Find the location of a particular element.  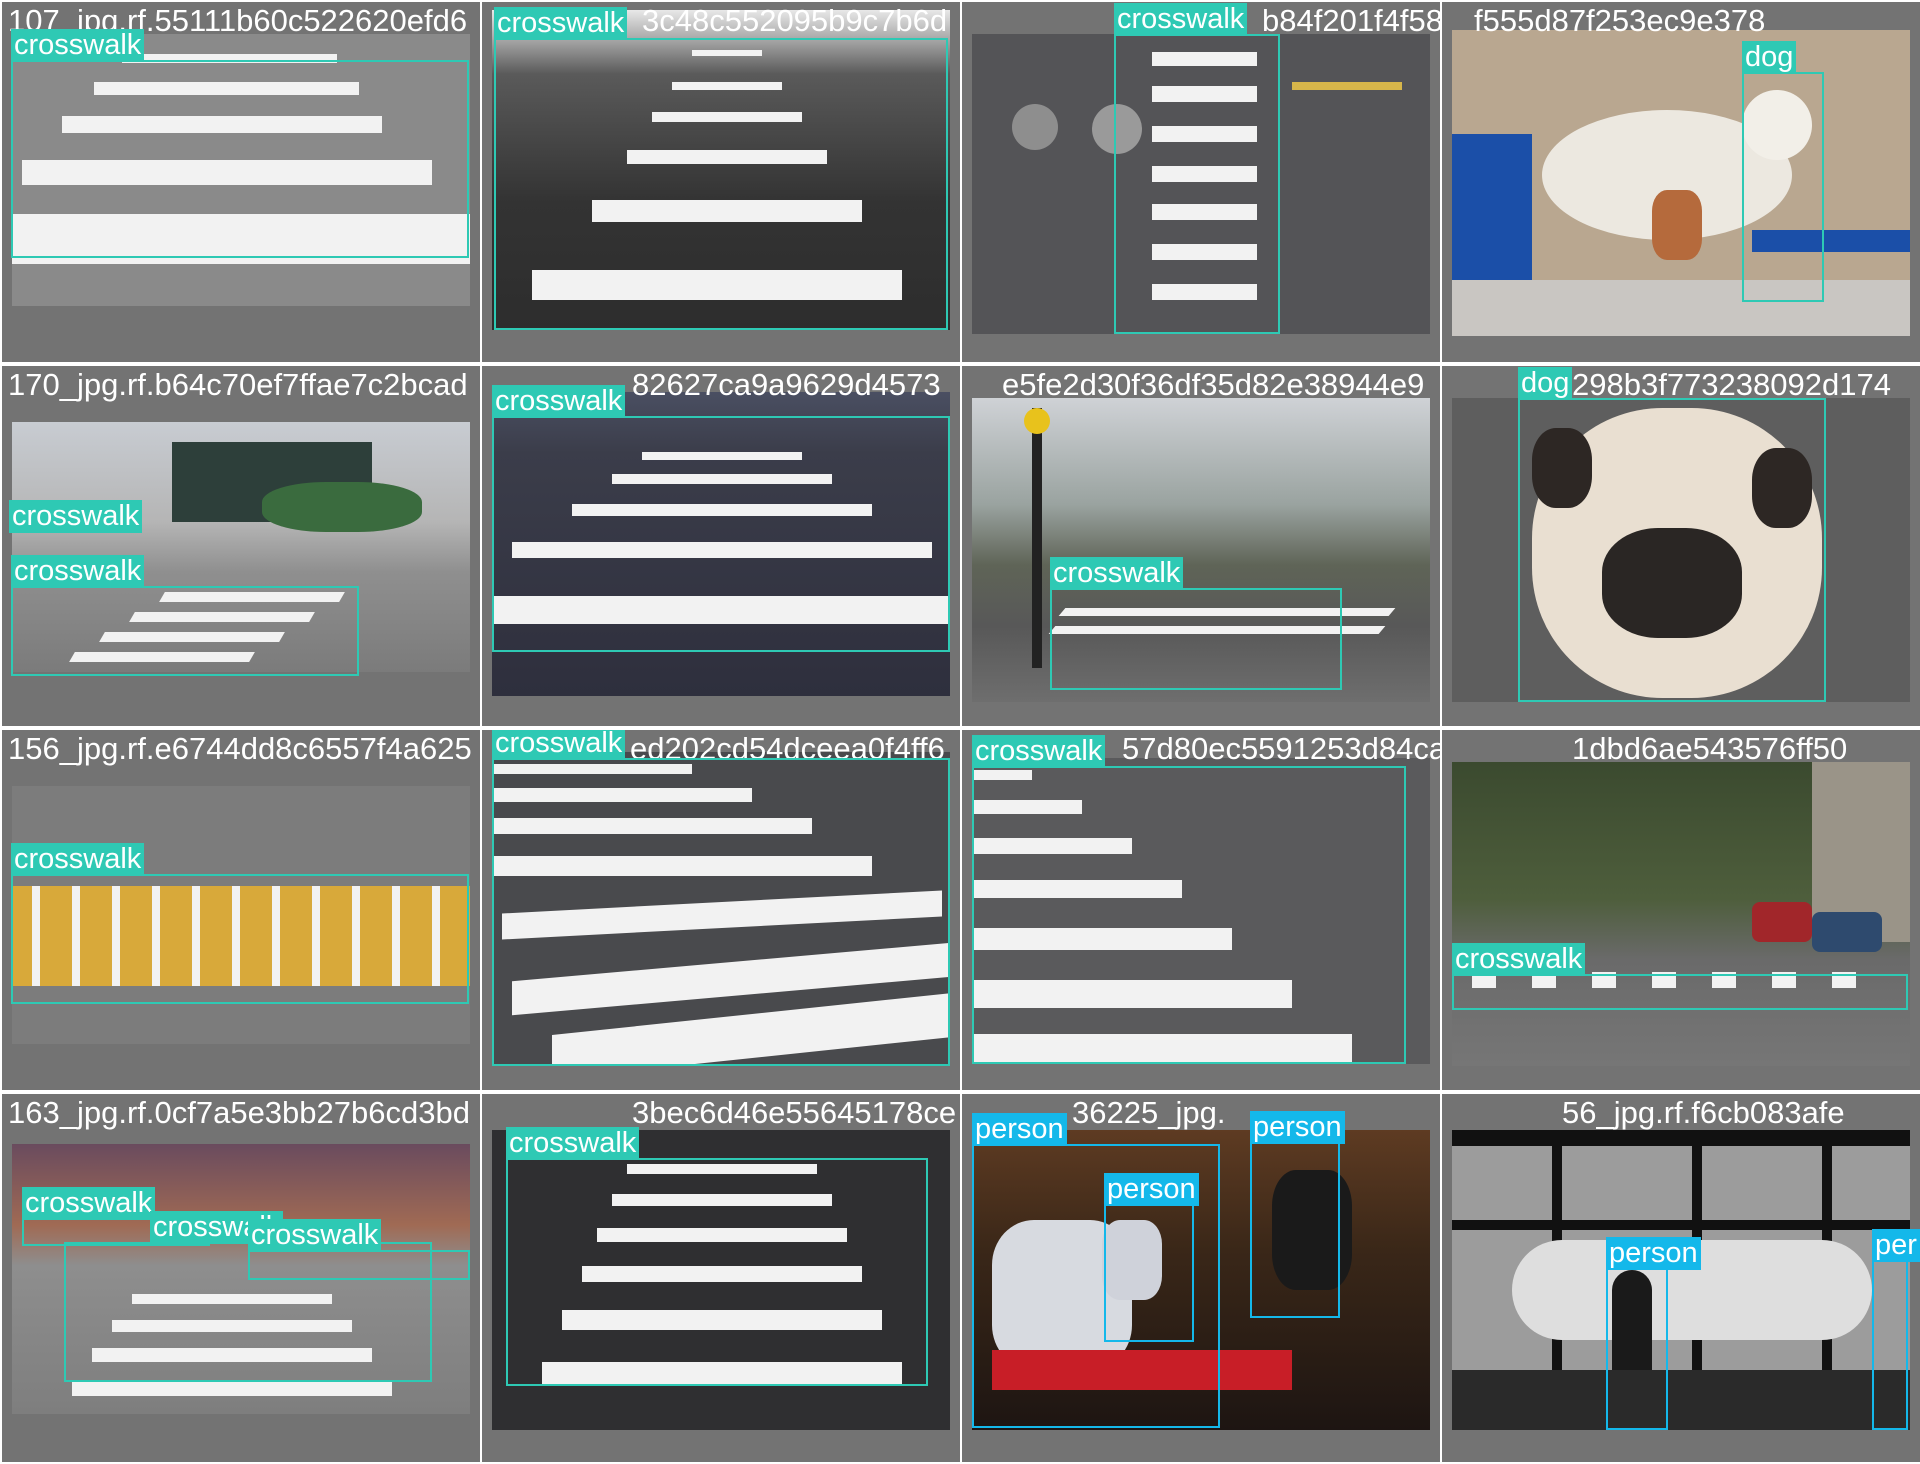

image-filename: 156_jpg.rf.e6744dd8c6557f4a625 is located at coordinates (240, 748).